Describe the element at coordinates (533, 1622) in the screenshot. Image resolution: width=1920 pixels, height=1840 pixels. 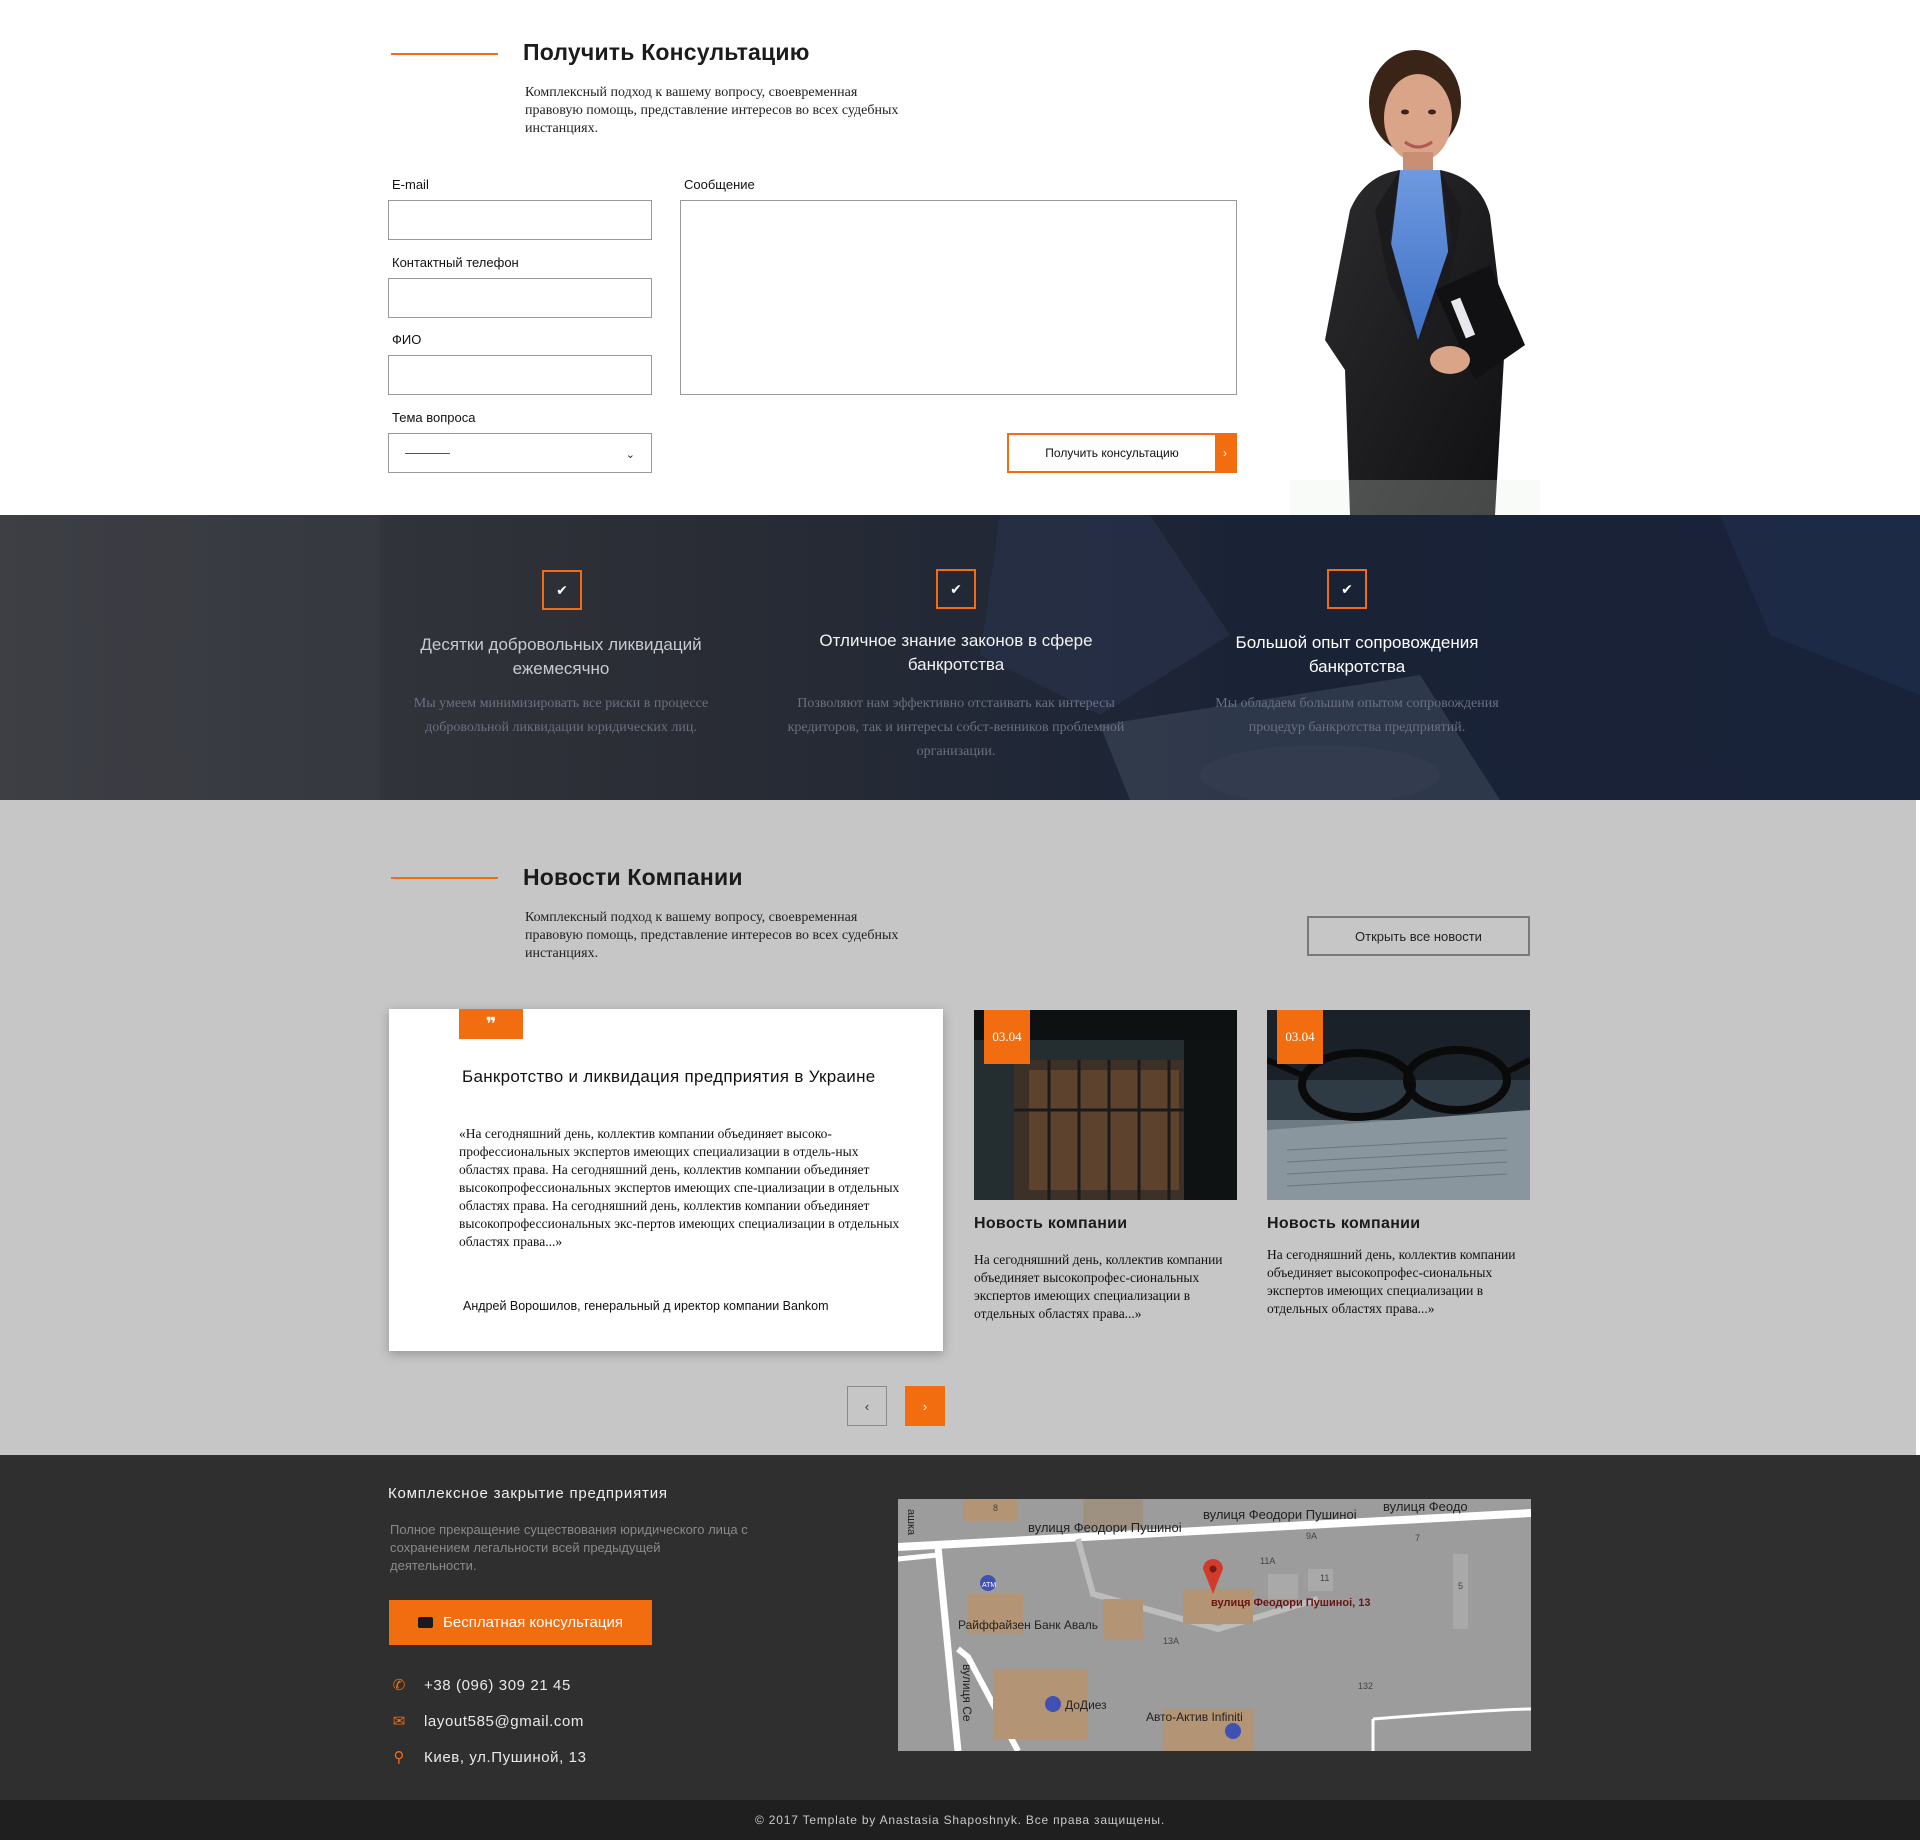
I see `free-consultation-label: Бесплатная консультация` at that location.